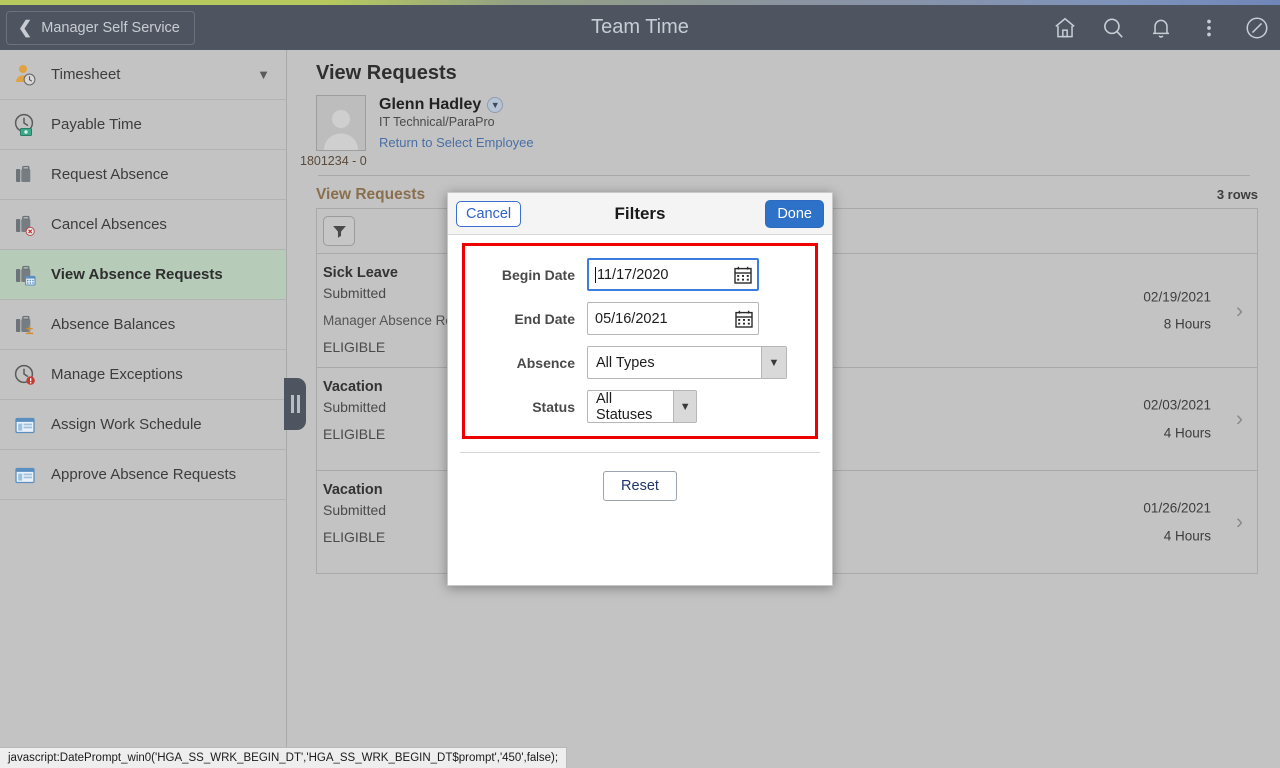 This screenshot has height=768, width=1280. What do you see at coordinates (86, 74) in the screenshot?
I see `sidebar-item-label: Timesheet` at bounding box center [86, 74].